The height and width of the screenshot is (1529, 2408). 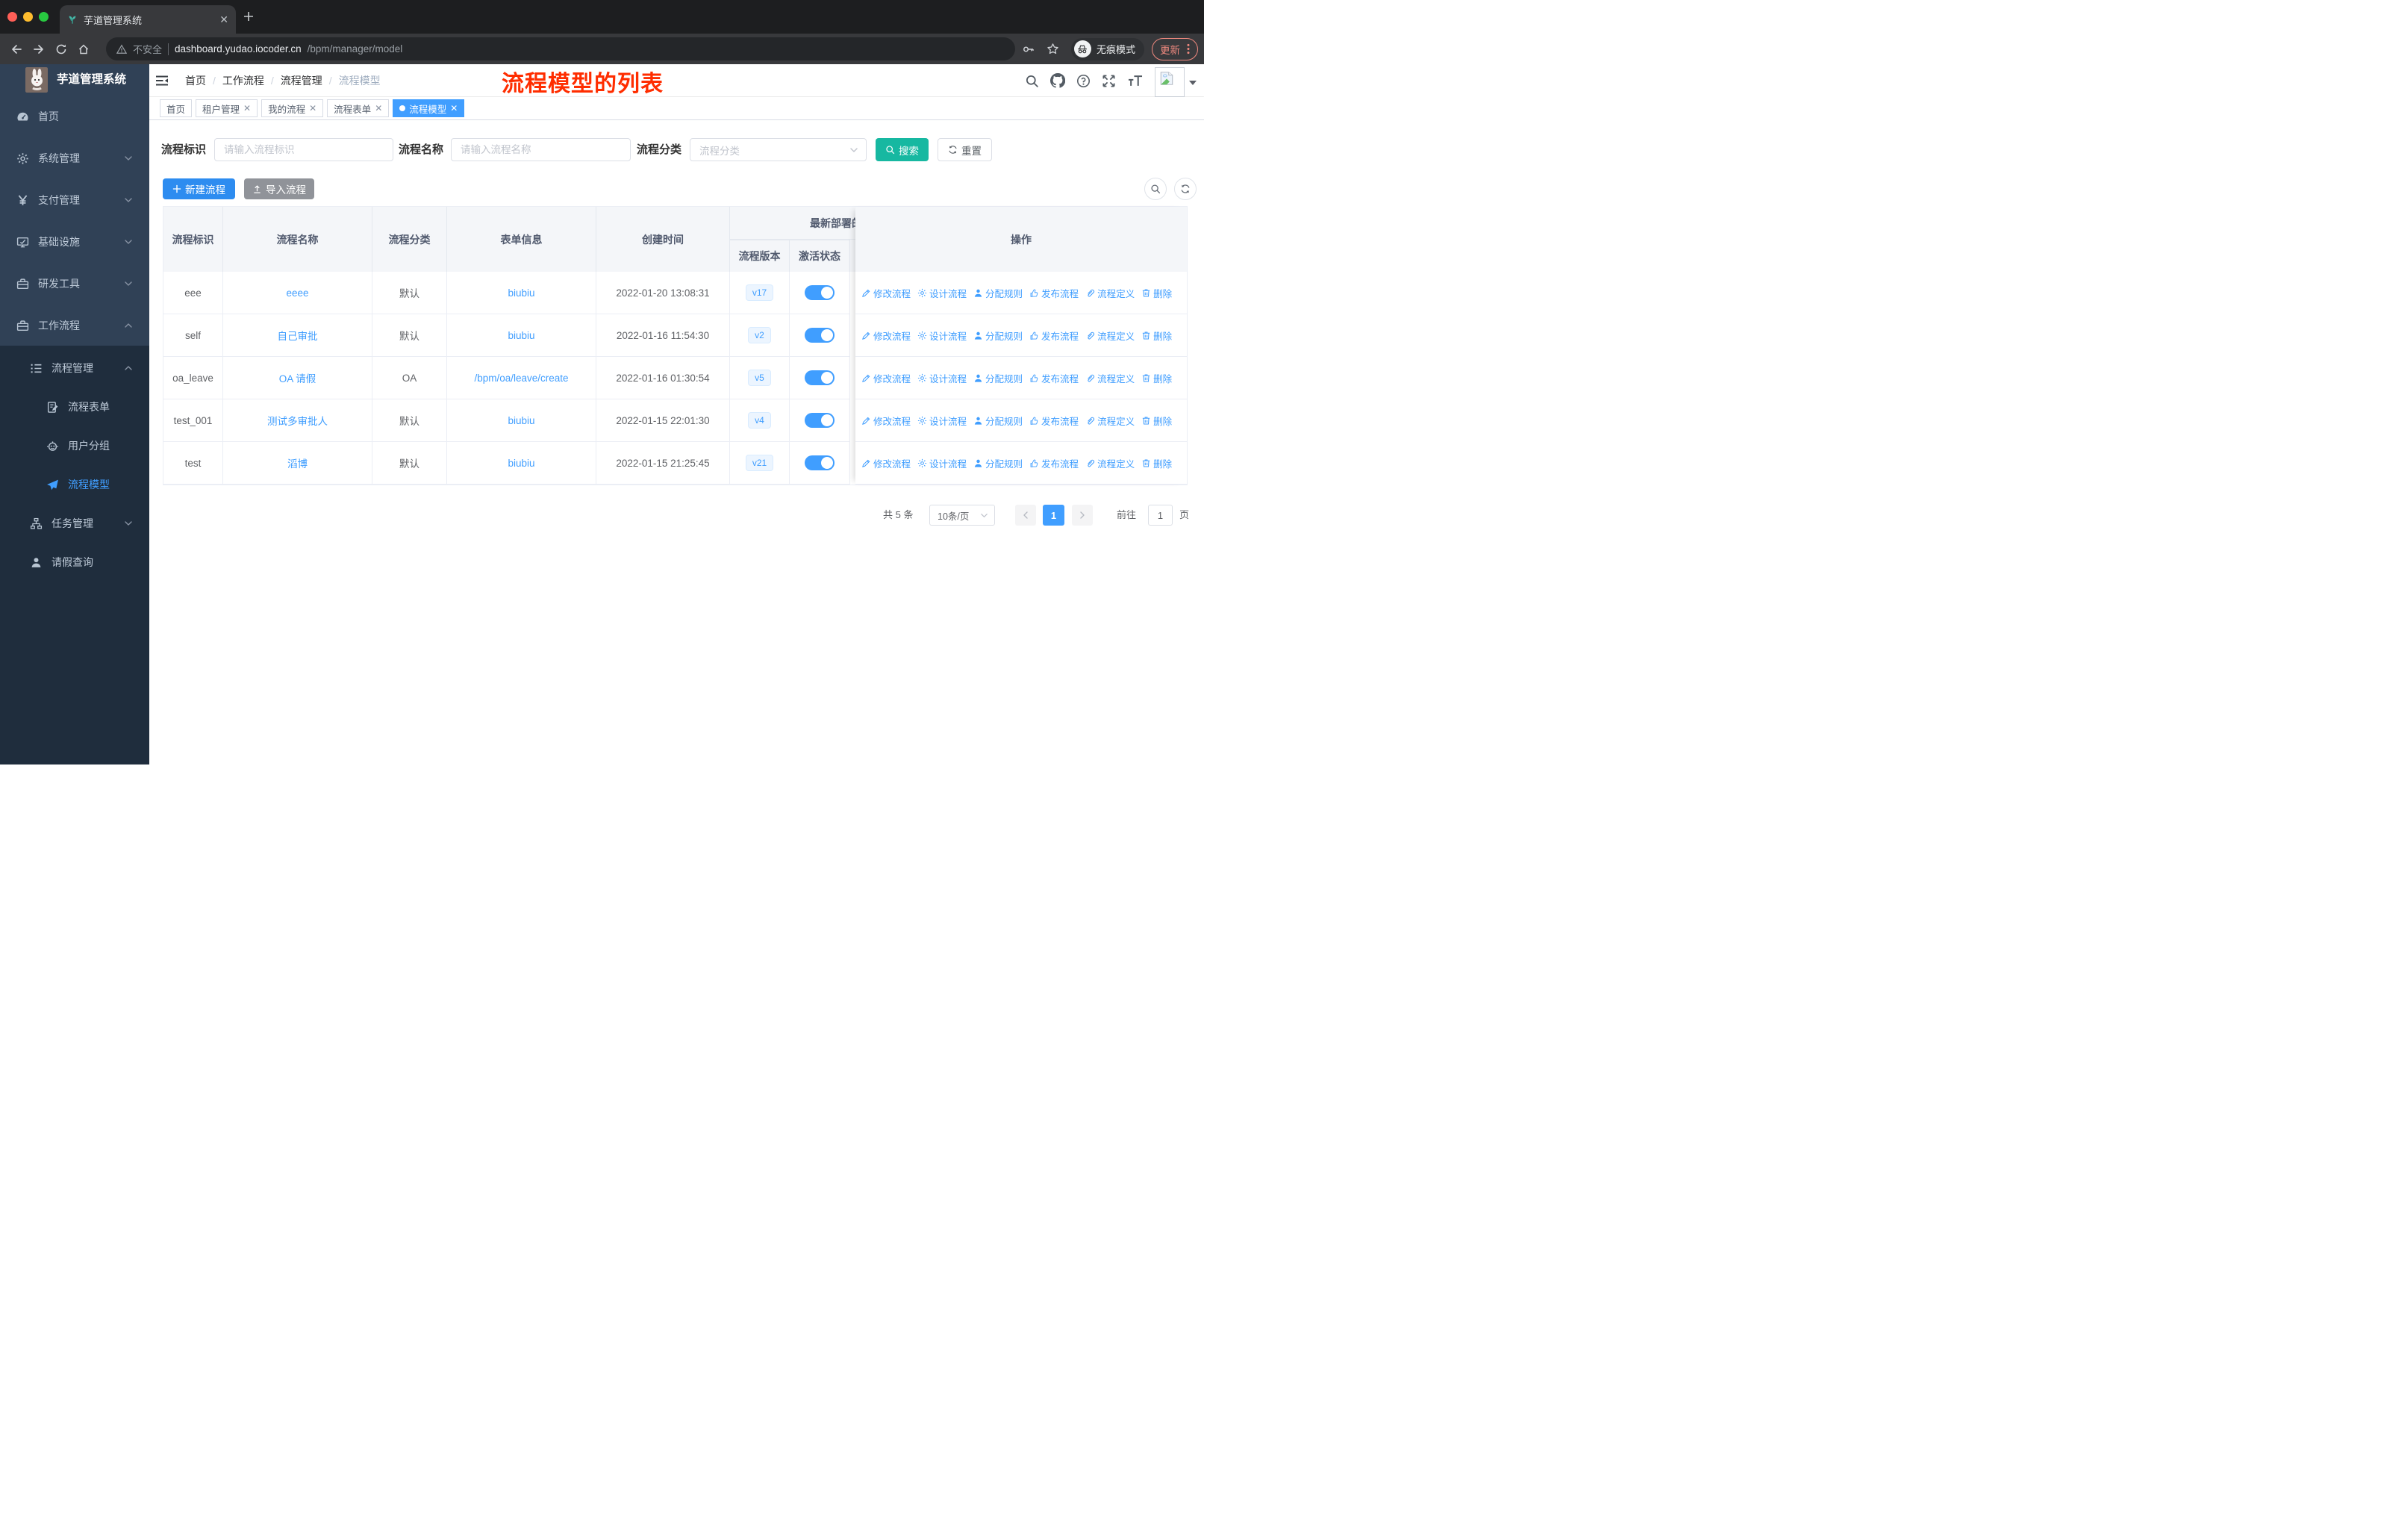 What do you see at coordinates (176, 108) in the screenshot?
I see `tag-home: 首页` at bounding box center [176, 108].